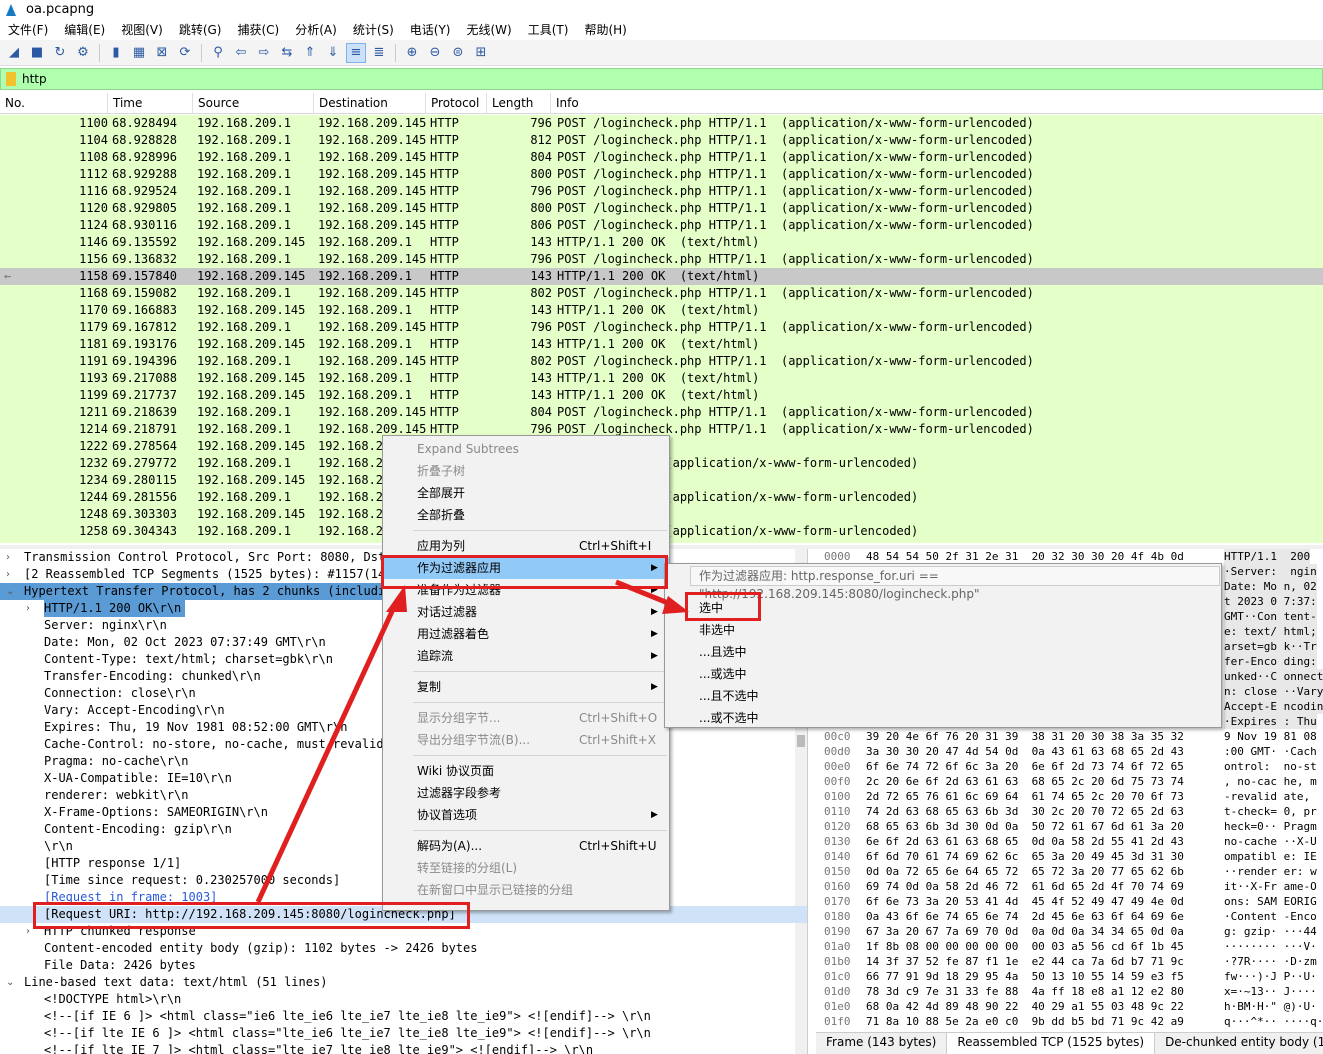 The image size is (1323, 1054). Describe the element at coordinates (1051, 1043) in the screenshot. I see `bytes-tab: Reassembled TCP (1525 bytes)` at that location.